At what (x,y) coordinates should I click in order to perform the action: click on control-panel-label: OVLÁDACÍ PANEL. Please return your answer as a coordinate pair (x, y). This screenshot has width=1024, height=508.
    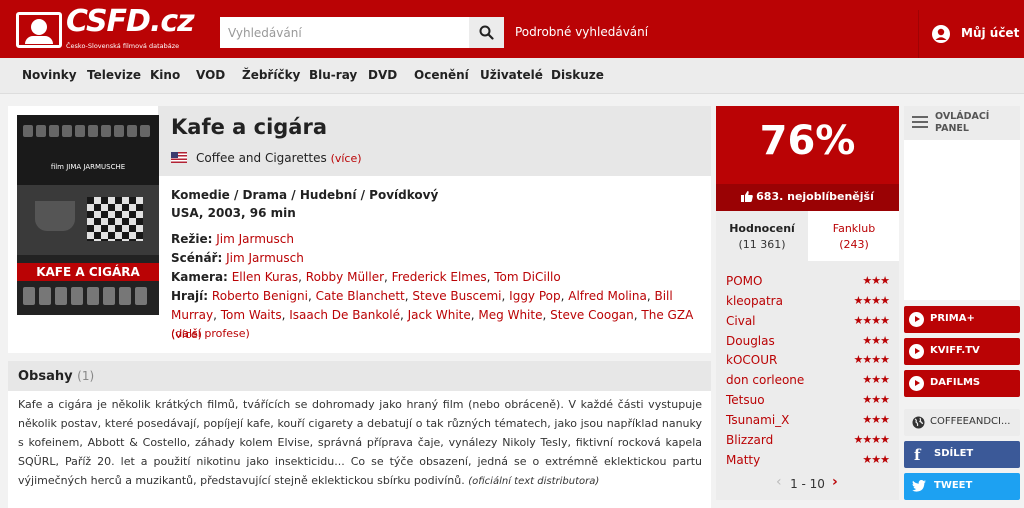
    Looking at the image, I should click on (962, 122).